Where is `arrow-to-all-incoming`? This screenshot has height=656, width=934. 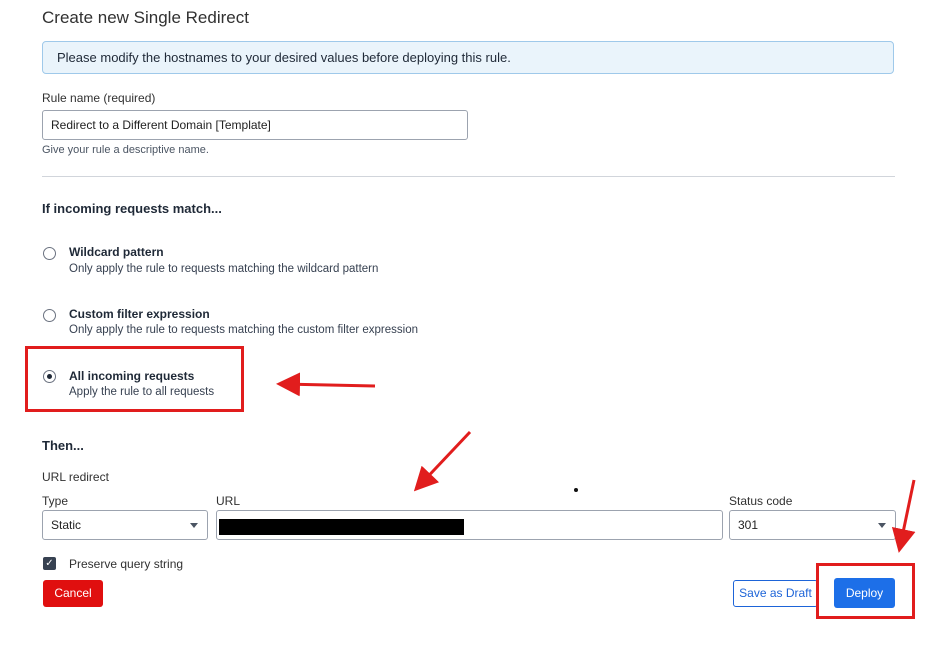 arrow-to-all-incoming is located at coordinates (326, 384).